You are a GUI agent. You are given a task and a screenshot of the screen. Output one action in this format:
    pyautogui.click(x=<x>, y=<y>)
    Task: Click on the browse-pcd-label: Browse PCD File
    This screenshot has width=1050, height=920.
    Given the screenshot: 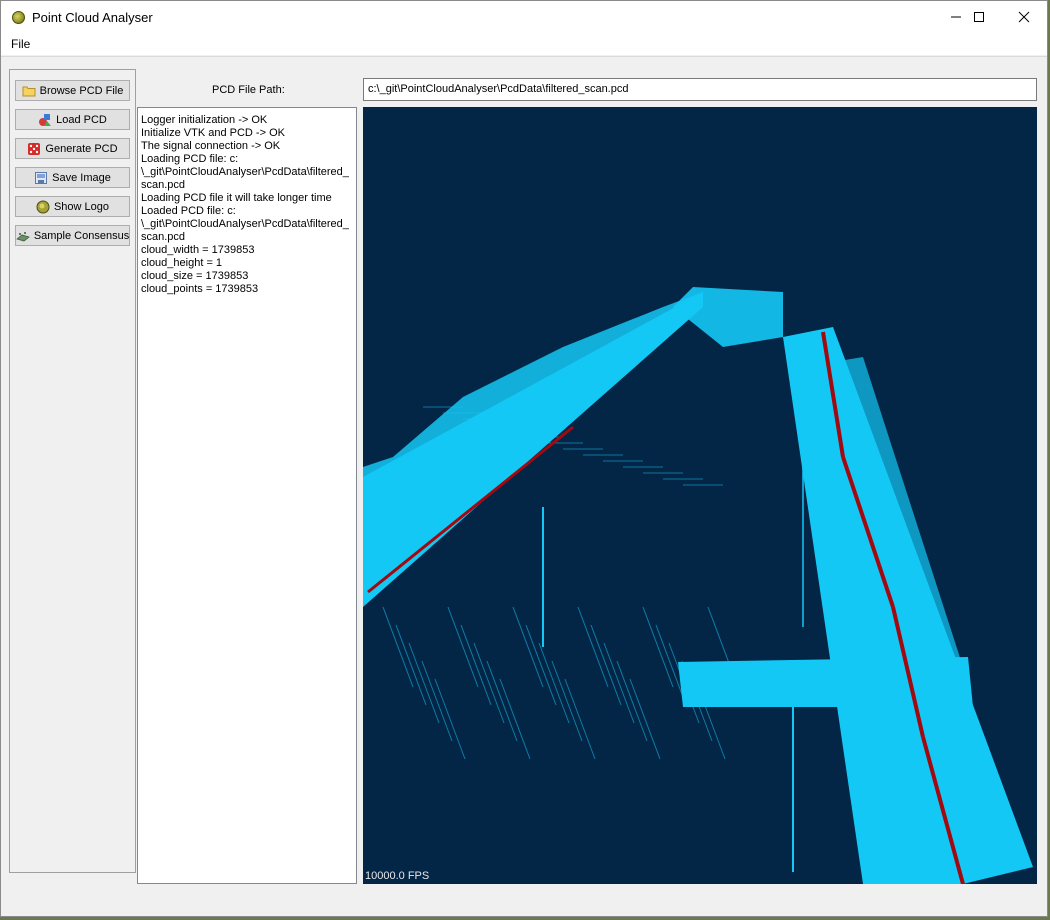 What is the action you would take?
    pyautogui.click(x=81, y=90)
    